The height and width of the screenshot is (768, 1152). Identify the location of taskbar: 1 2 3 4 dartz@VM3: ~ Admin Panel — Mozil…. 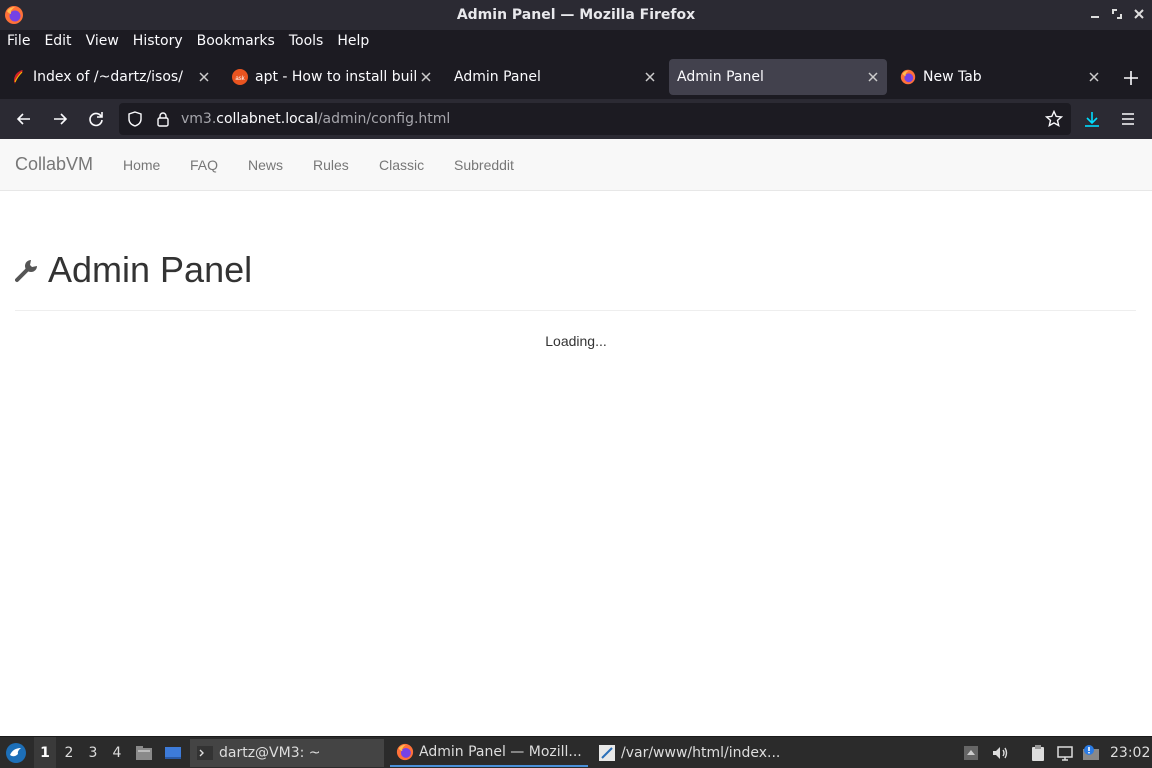
(576, 752).